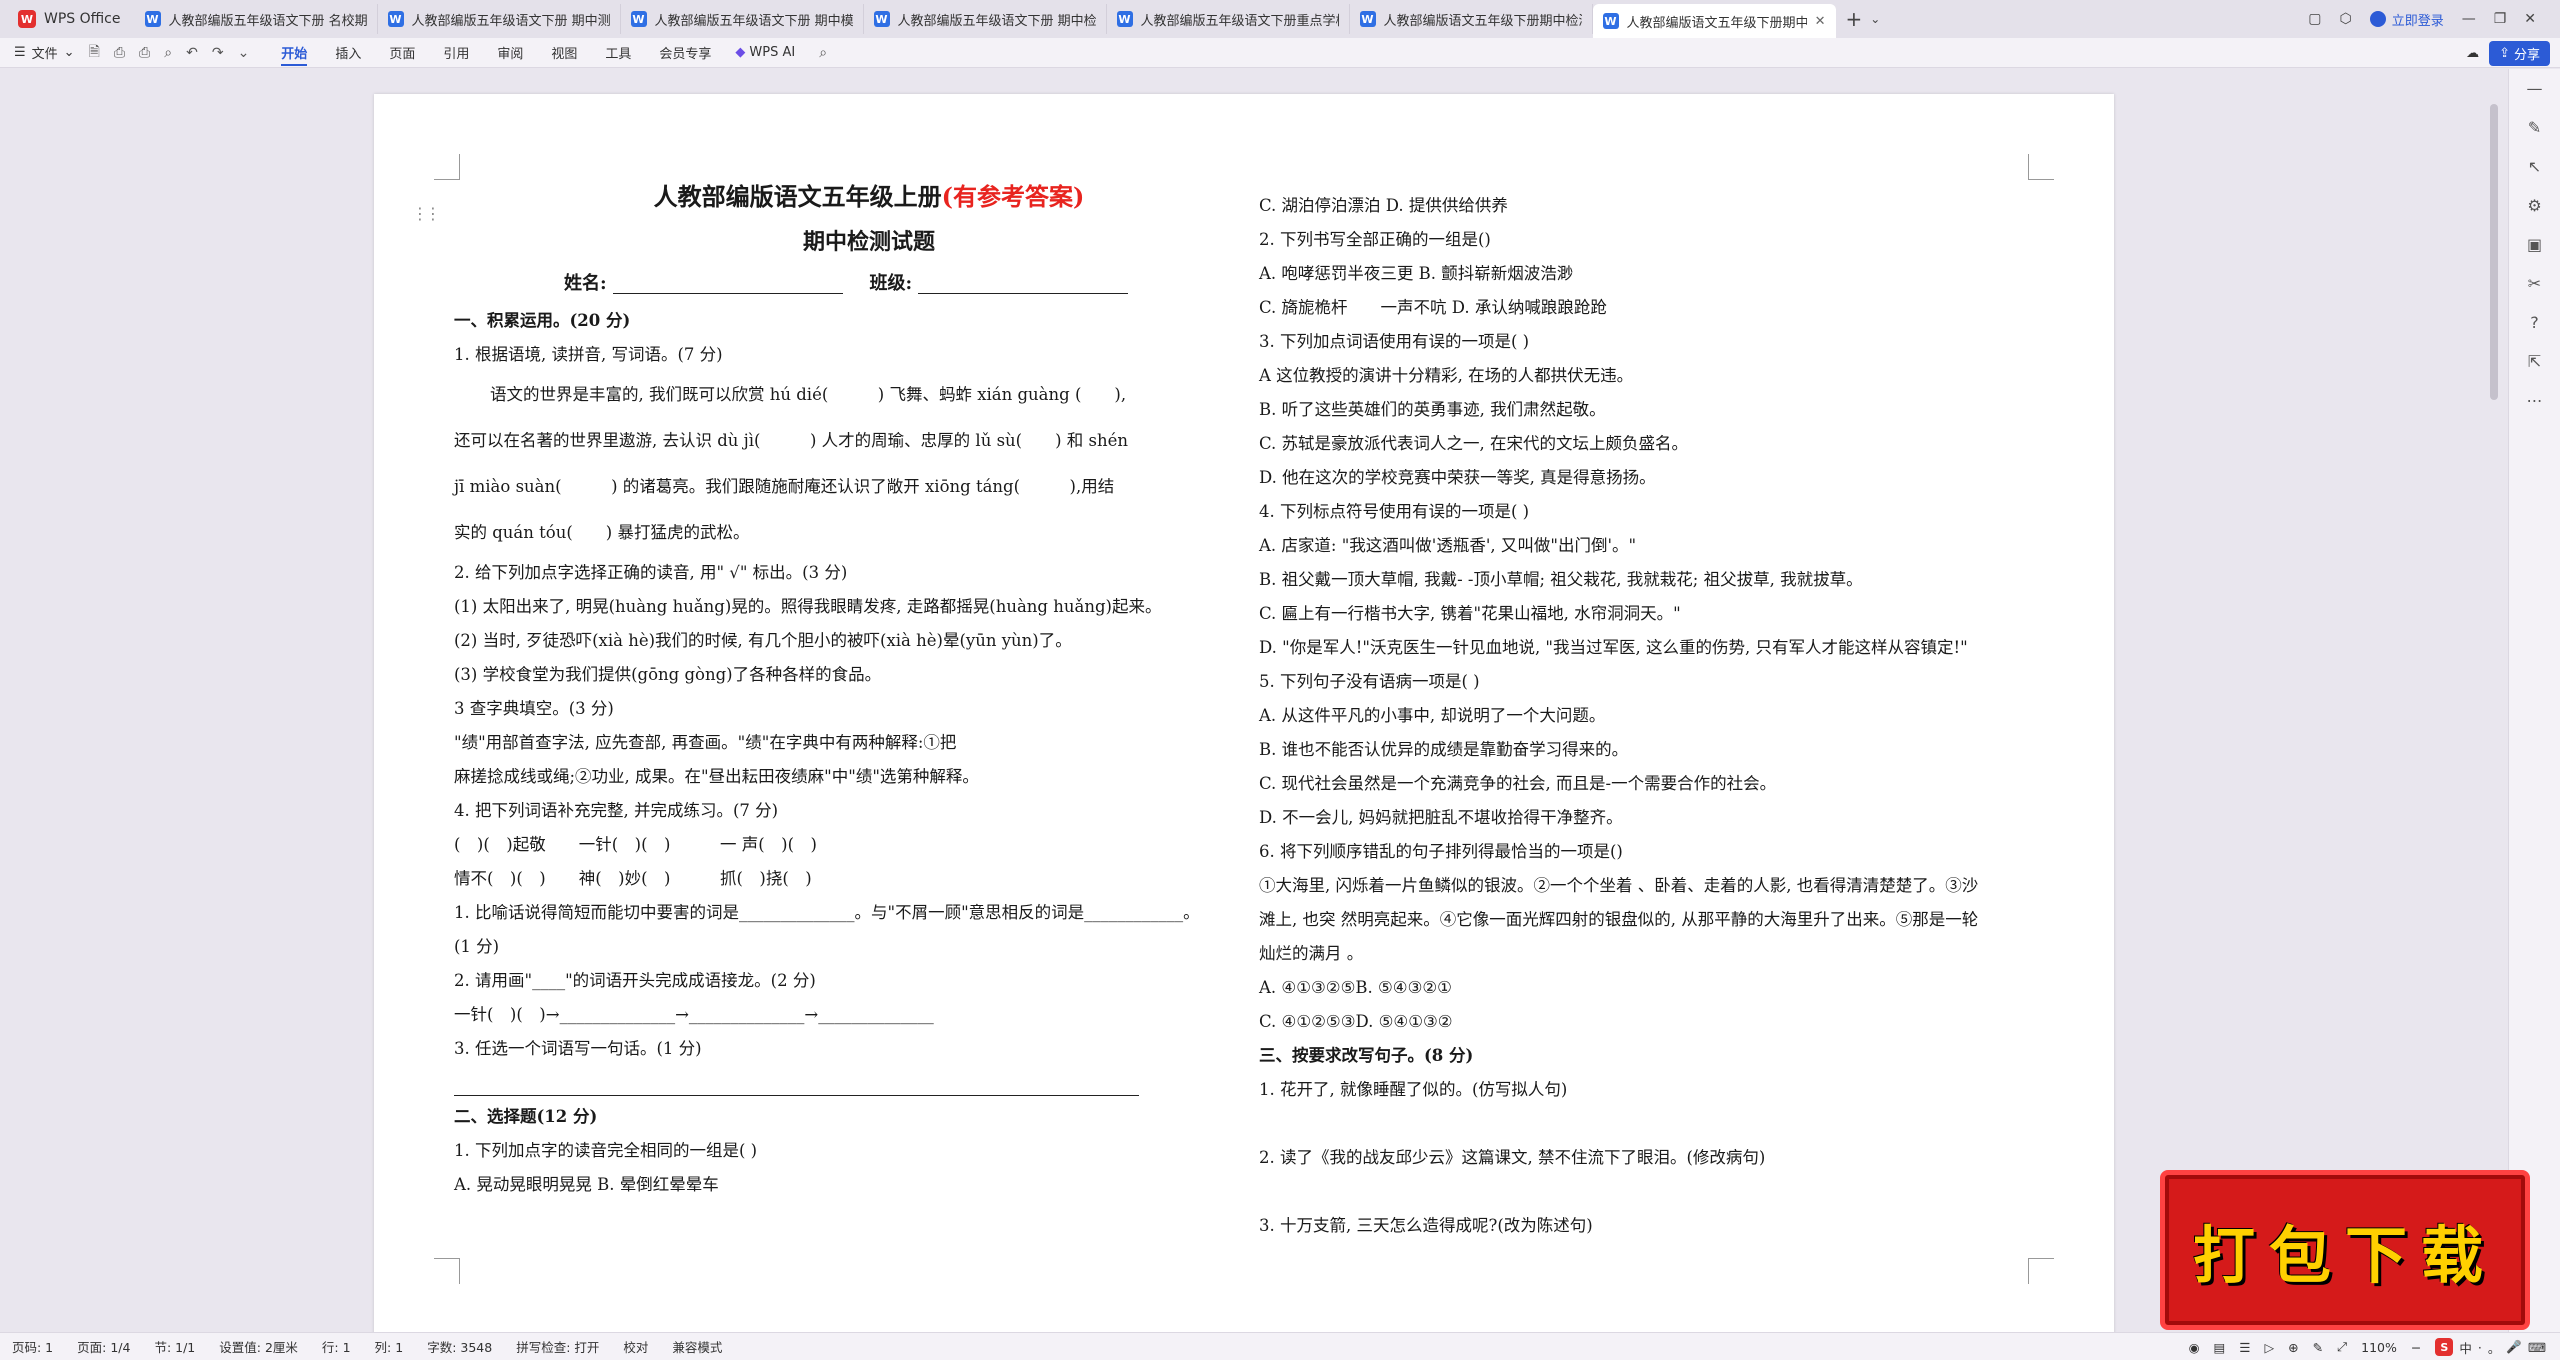 The width and height of the screenshot is (2560, 1360). I want to click on text-line: A 这位教授的演讲十分精彩, 在场的人都拱伏无违。, so click(1446, 375).